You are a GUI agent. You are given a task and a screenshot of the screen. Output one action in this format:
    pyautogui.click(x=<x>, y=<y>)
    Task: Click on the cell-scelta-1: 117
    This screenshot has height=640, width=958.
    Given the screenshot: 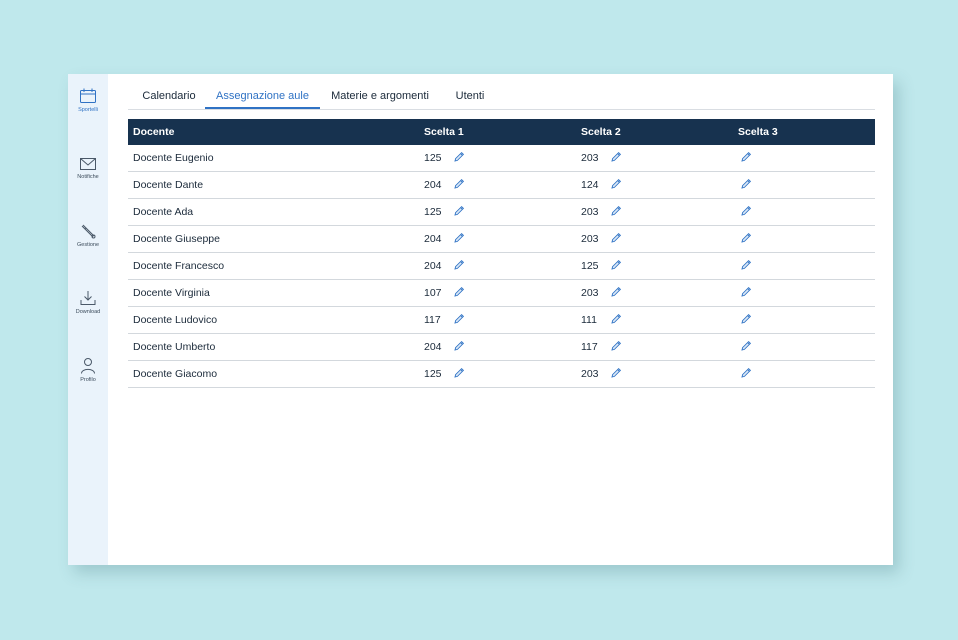 What is the action you would take?
    pyautogui.click(x=432, y=320)
    